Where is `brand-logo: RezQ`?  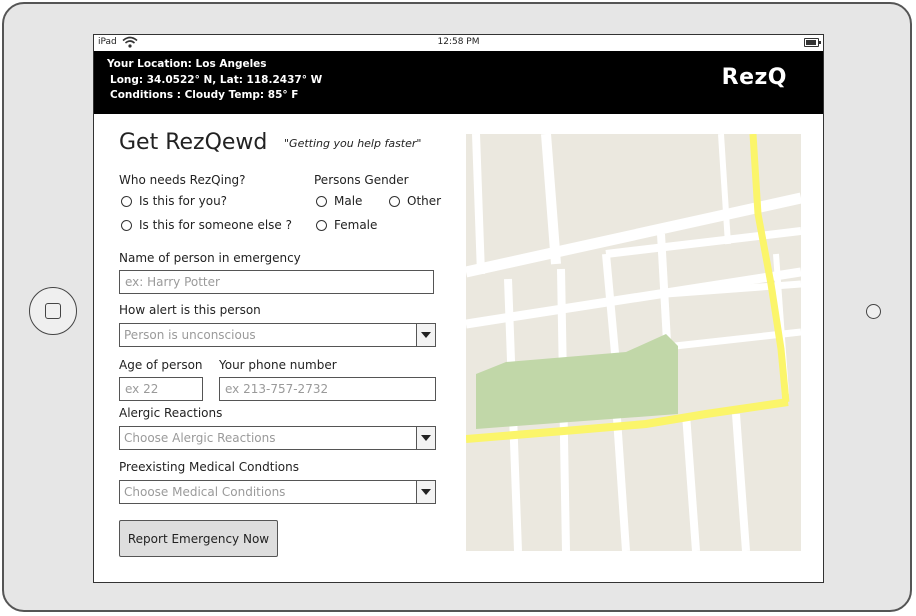
brand-logo: RezQ is located at coordinates (754, 77).